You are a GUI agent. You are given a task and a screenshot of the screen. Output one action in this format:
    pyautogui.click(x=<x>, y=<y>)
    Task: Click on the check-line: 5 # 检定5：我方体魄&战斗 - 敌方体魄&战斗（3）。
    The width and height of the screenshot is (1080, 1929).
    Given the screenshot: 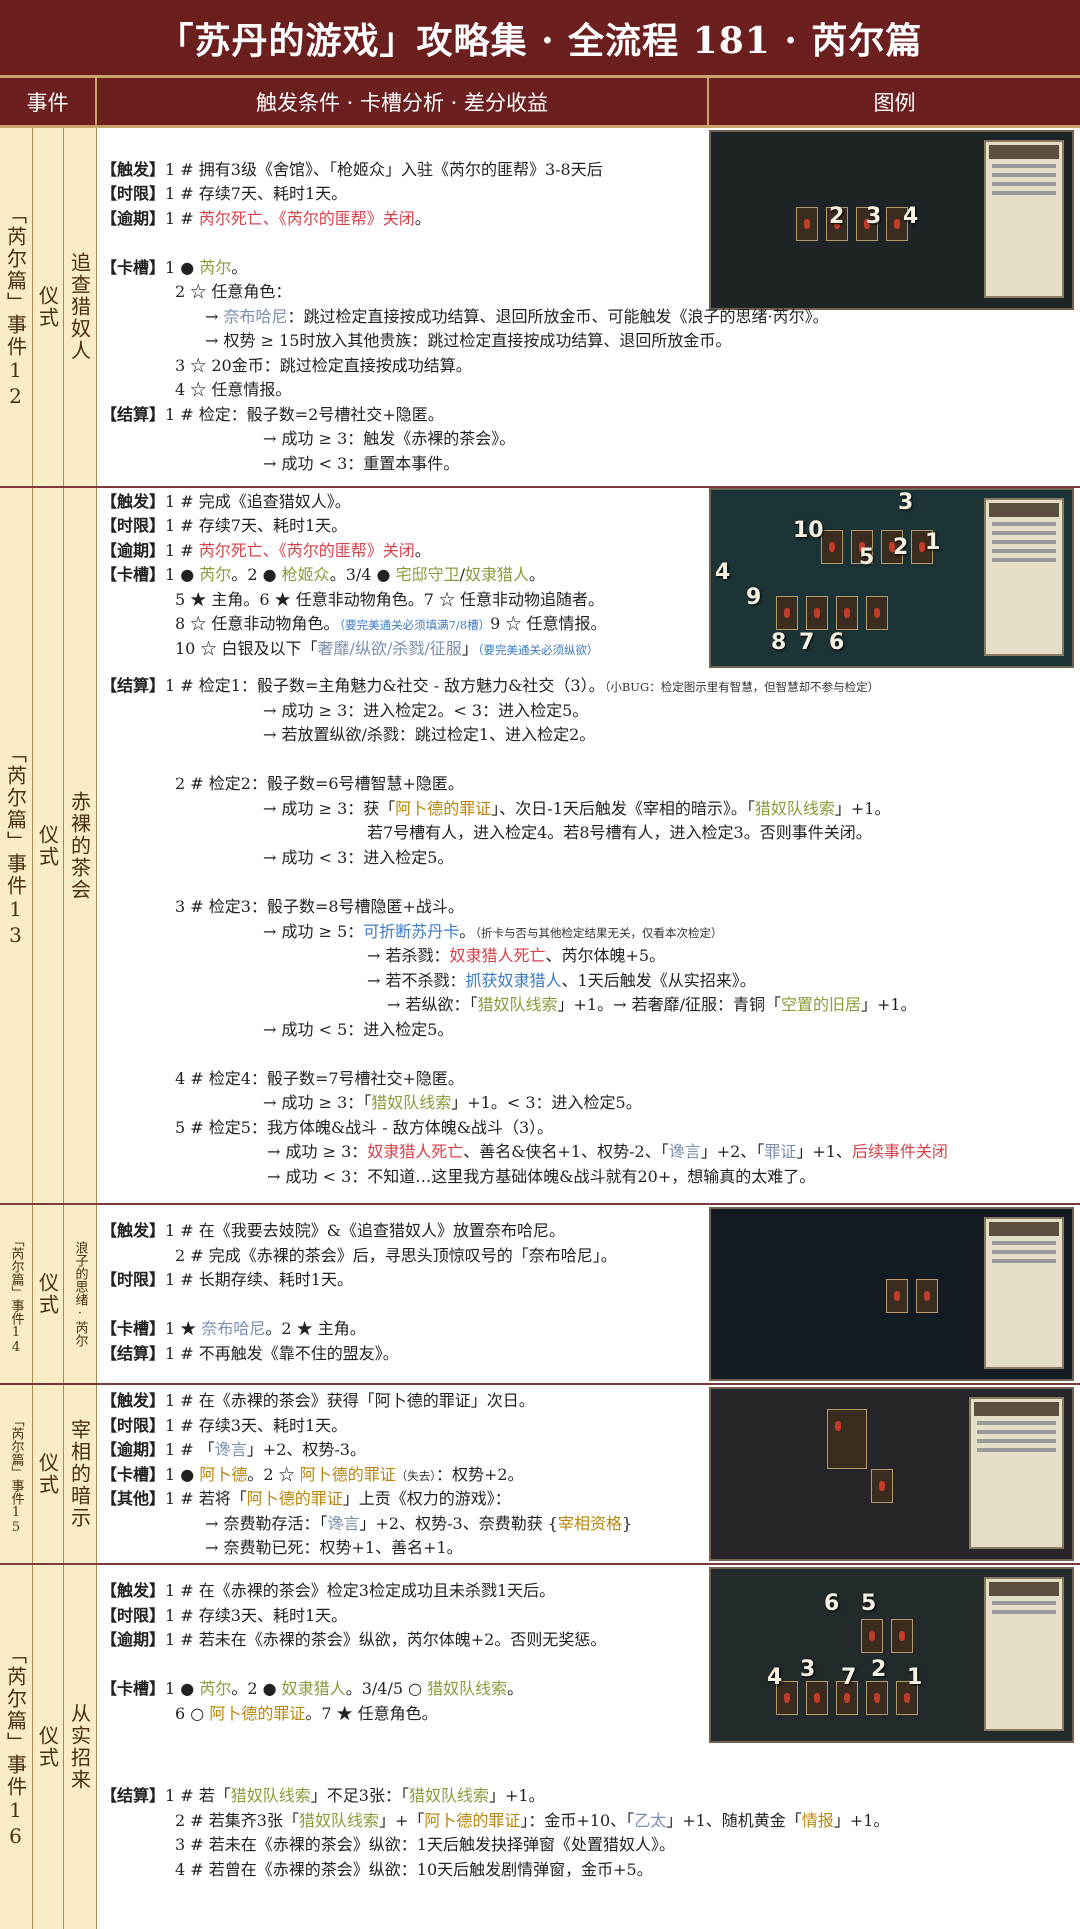 What is the action you would take?
    pyautogui.click(x=364, y=1127)
    